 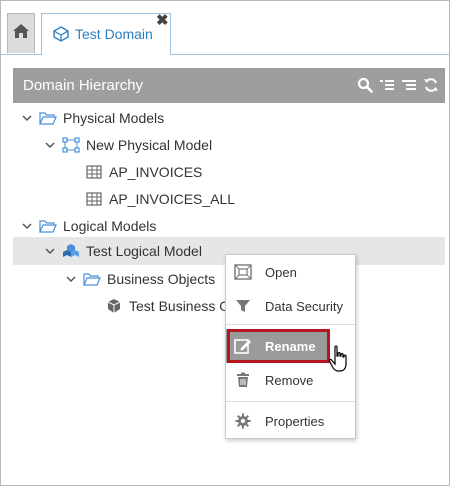 What do you see at coordinates (290, 346) in the screenshot?
I see `menu-item-label: Rename` at bounding box center [290, 346].